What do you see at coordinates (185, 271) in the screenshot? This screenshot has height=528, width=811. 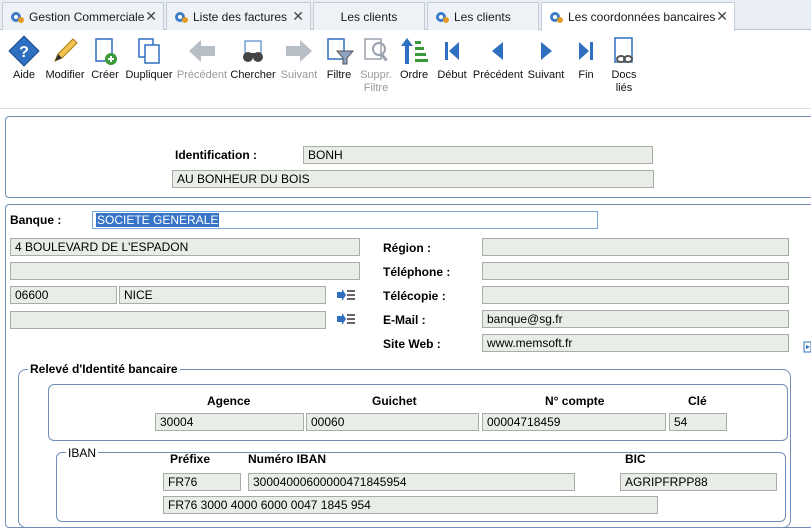 I see `address-line2-field` at bounding box center [185, 271].